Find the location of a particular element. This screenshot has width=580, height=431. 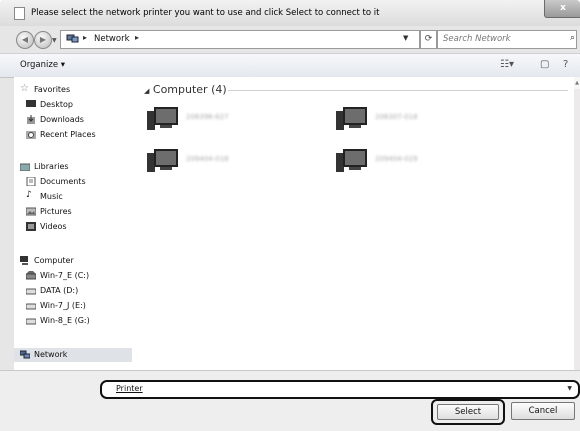

sidebar-item-libraries: Libraries is located at coordinates (73, 167).